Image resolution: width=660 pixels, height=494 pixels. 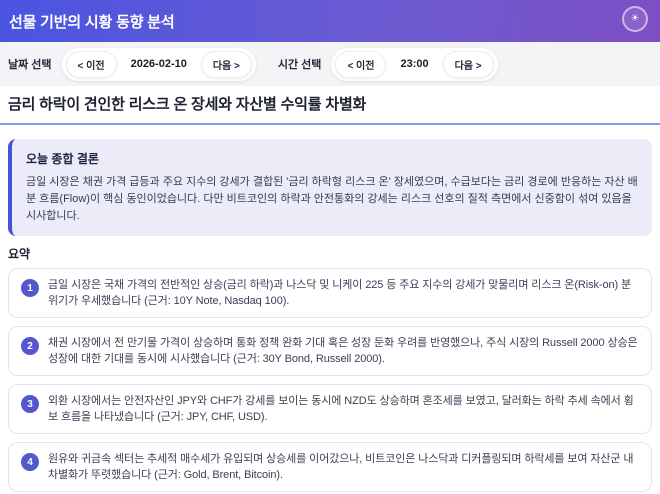 I want to click on time-selector: < 이전 23:00 다음 >, so click(x=414, y=64).